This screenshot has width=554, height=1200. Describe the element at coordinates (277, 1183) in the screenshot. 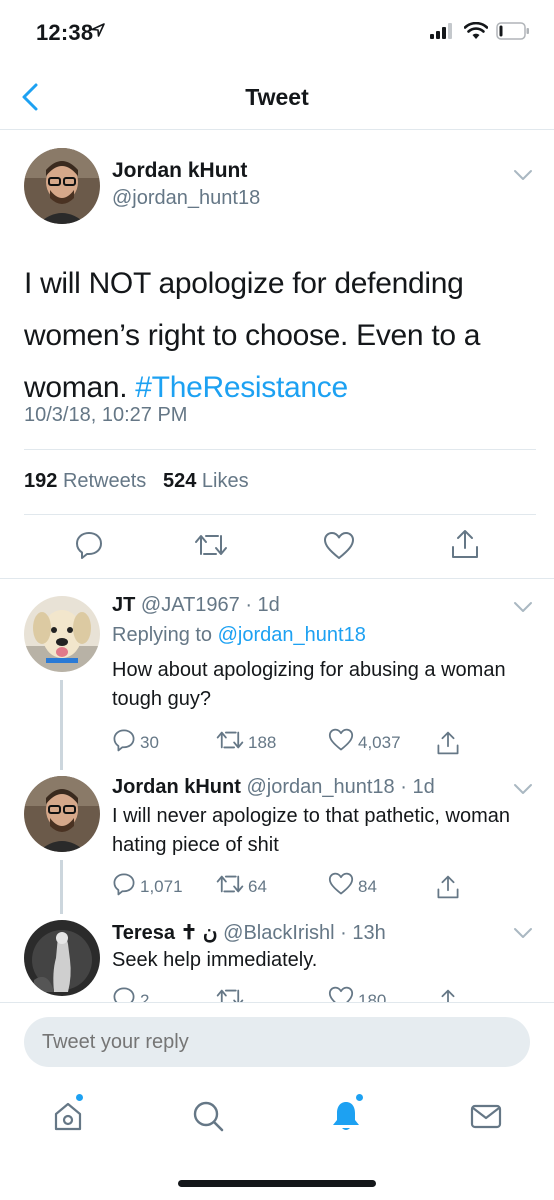

I see `home-indicator` at that location.